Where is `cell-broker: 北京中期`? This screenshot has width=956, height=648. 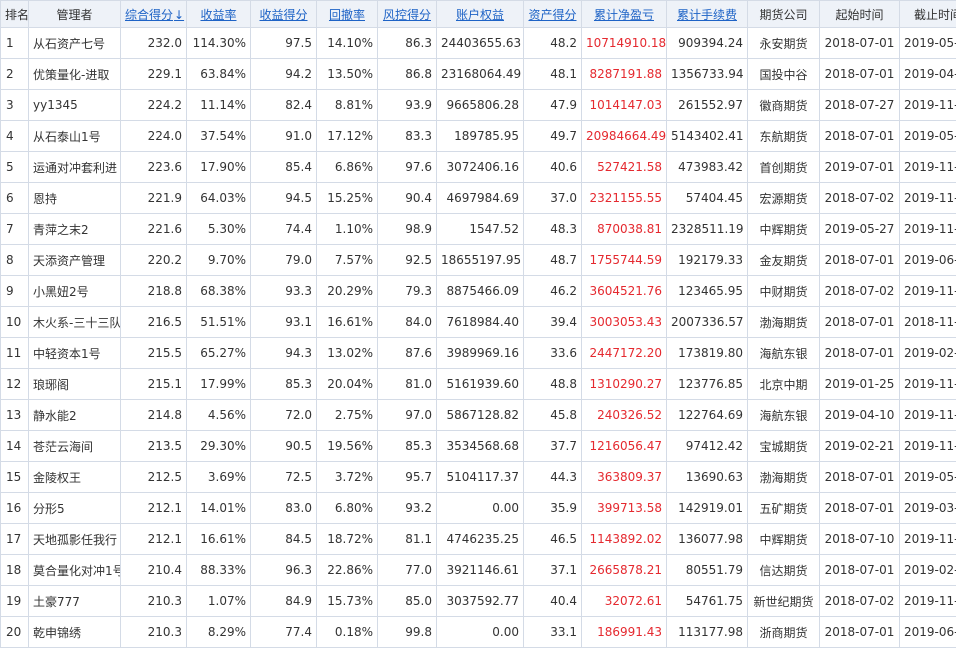 cell-broker: 北京中期 is located at coordinates (784, 384).